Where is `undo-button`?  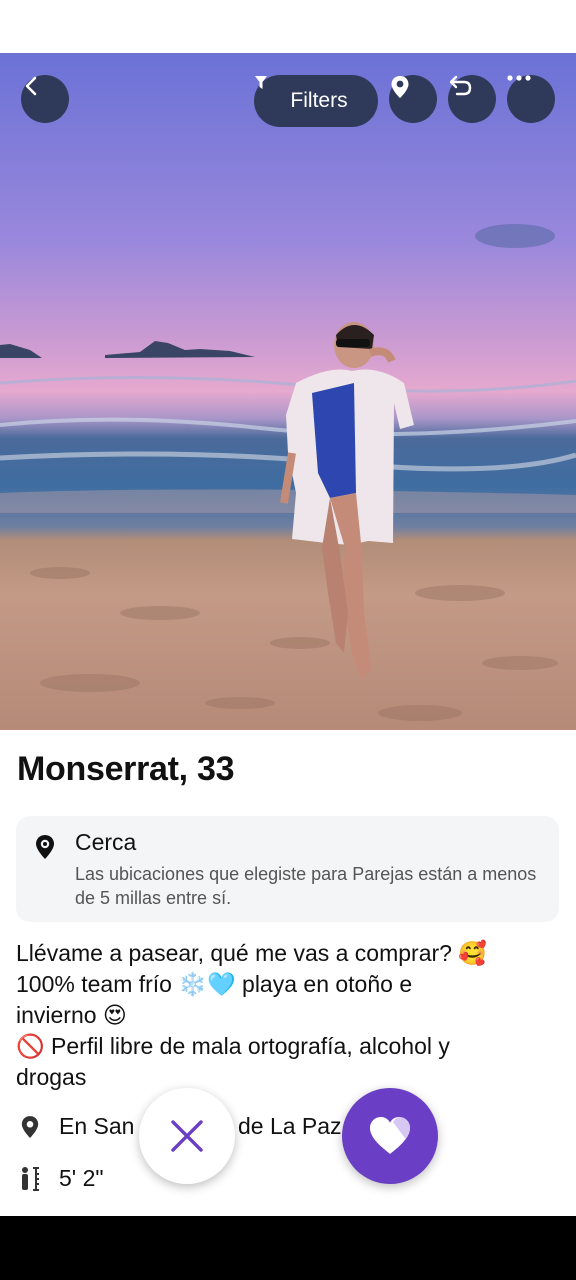
undo-button is located at coordinates (472, 99).